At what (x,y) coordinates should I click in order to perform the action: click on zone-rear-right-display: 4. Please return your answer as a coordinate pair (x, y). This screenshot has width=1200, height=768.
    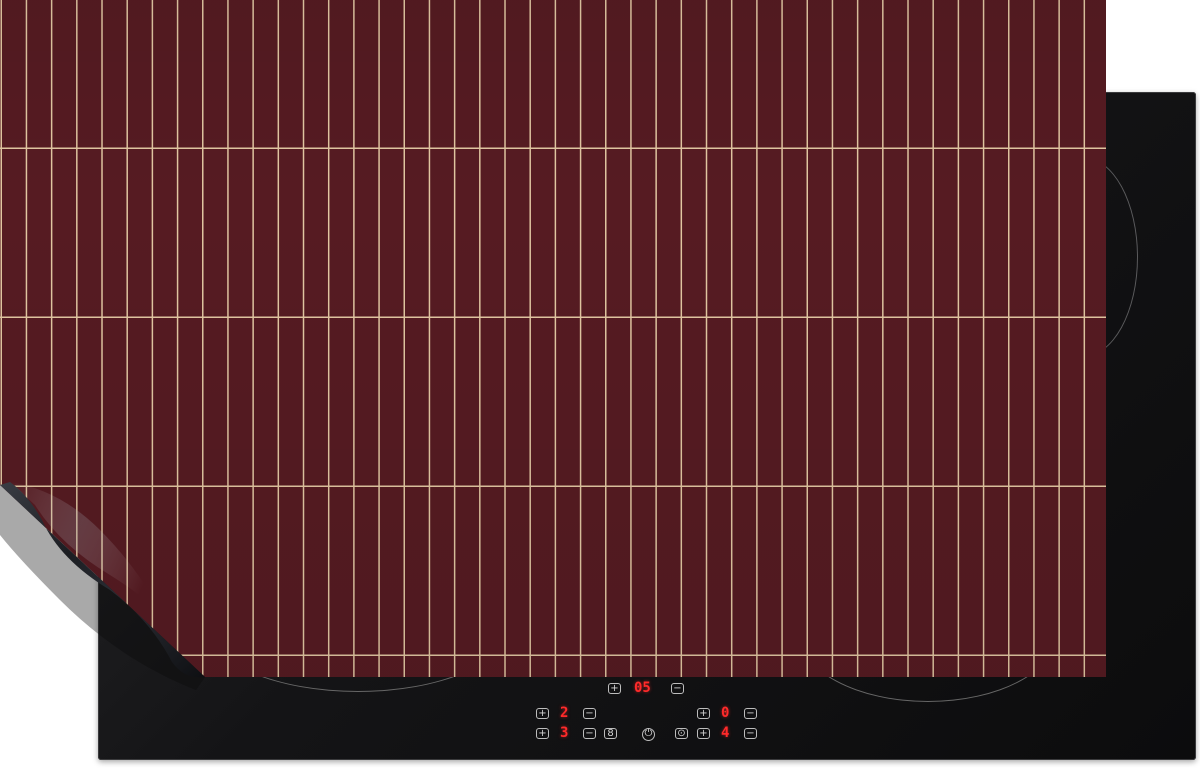
    Looking at the image, I should click on (725, 733).